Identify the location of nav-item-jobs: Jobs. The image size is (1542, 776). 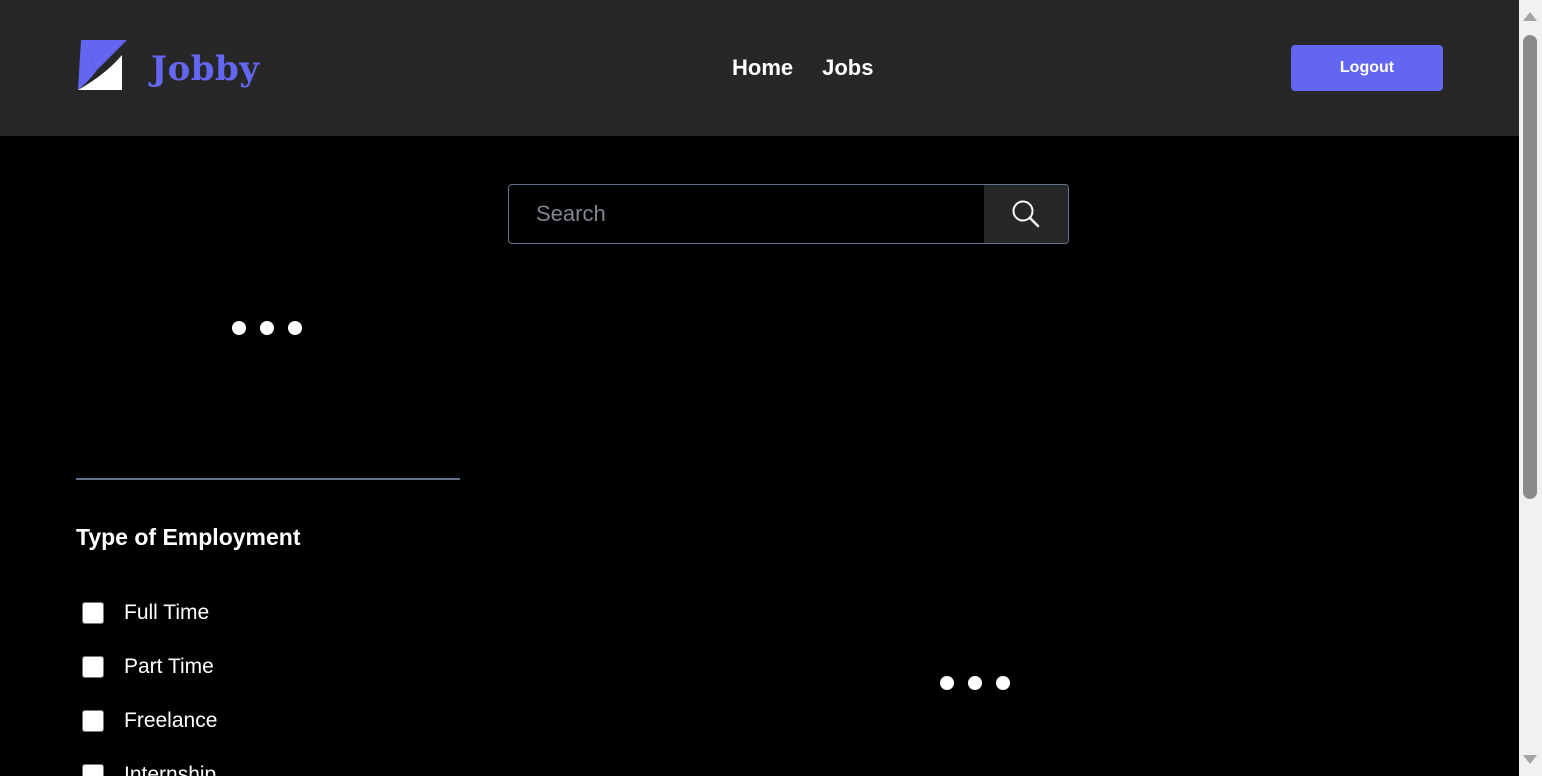
(847, 68).